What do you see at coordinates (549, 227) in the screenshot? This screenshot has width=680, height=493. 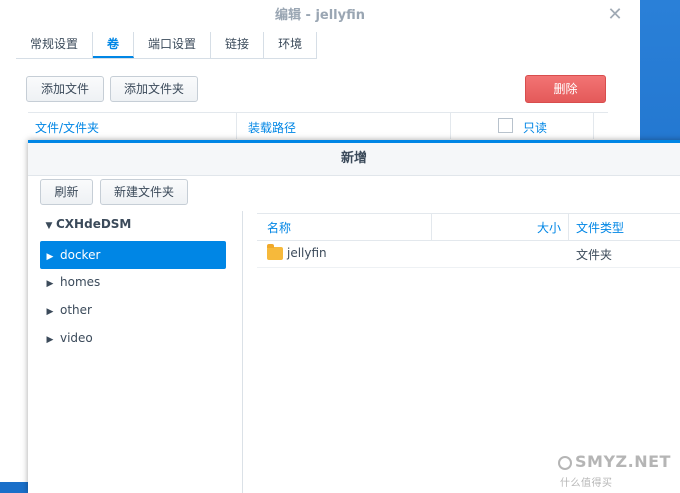 I see `column-size: 大小` at bounding box center [549, 227].